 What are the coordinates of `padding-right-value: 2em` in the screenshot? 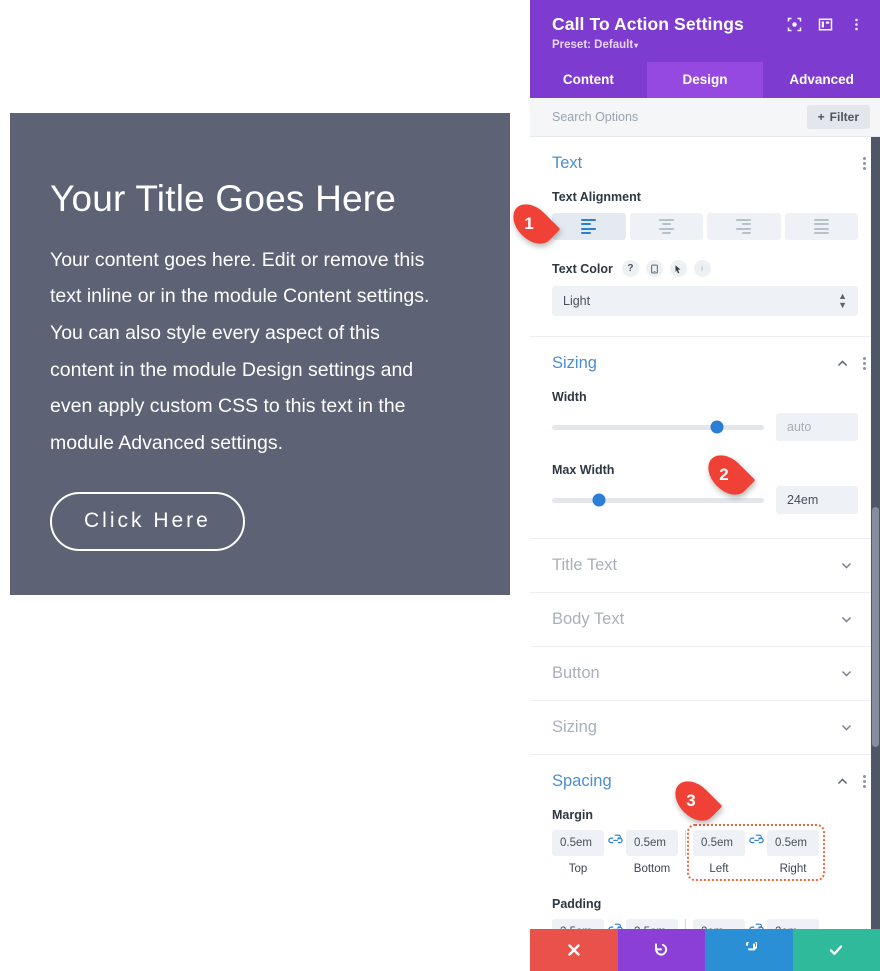 It's located at (786, 927).